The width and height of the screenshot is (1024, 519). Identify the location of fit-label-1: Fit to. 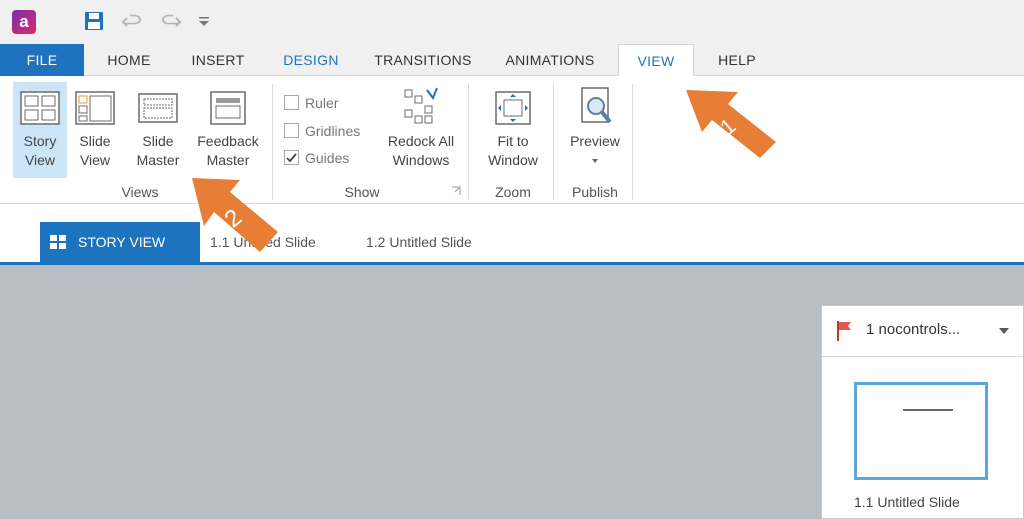
(513, 141).